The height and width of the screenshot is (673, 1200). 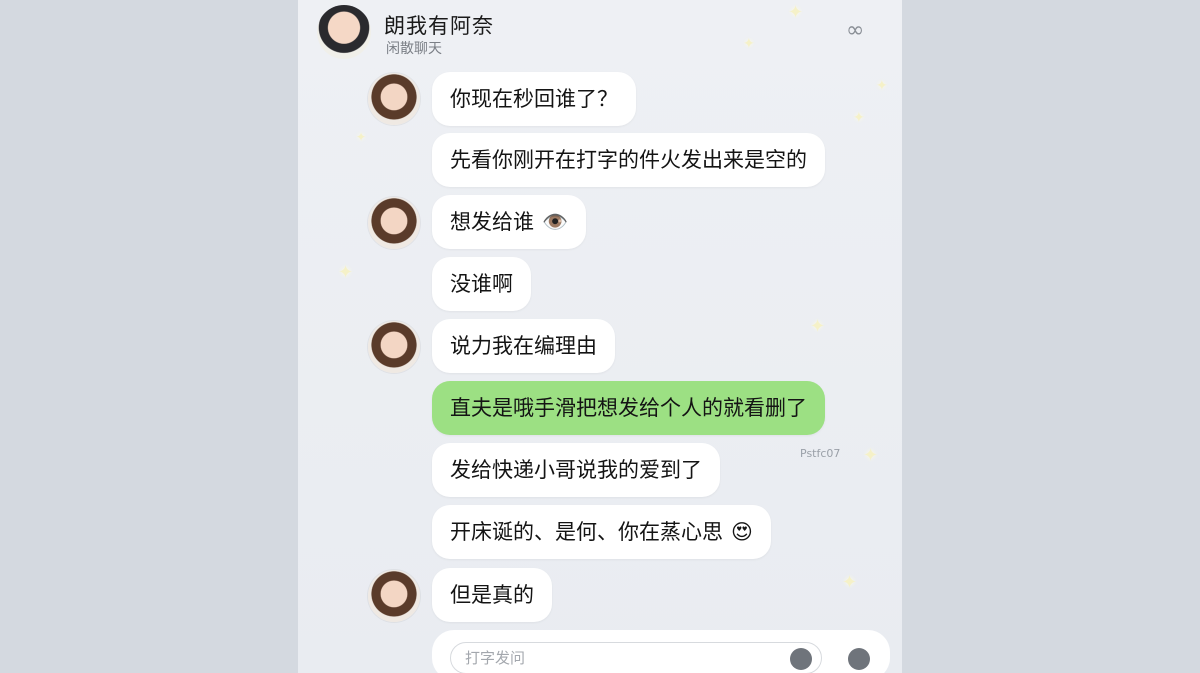 I want to click on message-text: 直夫是哦手滑把想发给个人的就看删了, so click(x=628, y=408).